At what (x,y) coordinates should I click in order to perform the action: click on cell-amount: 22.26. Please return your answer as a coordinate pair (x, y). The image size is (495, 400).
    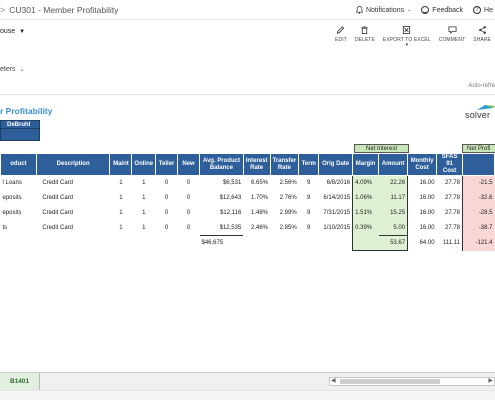
    Looking at the image, I should click on (393, 183).